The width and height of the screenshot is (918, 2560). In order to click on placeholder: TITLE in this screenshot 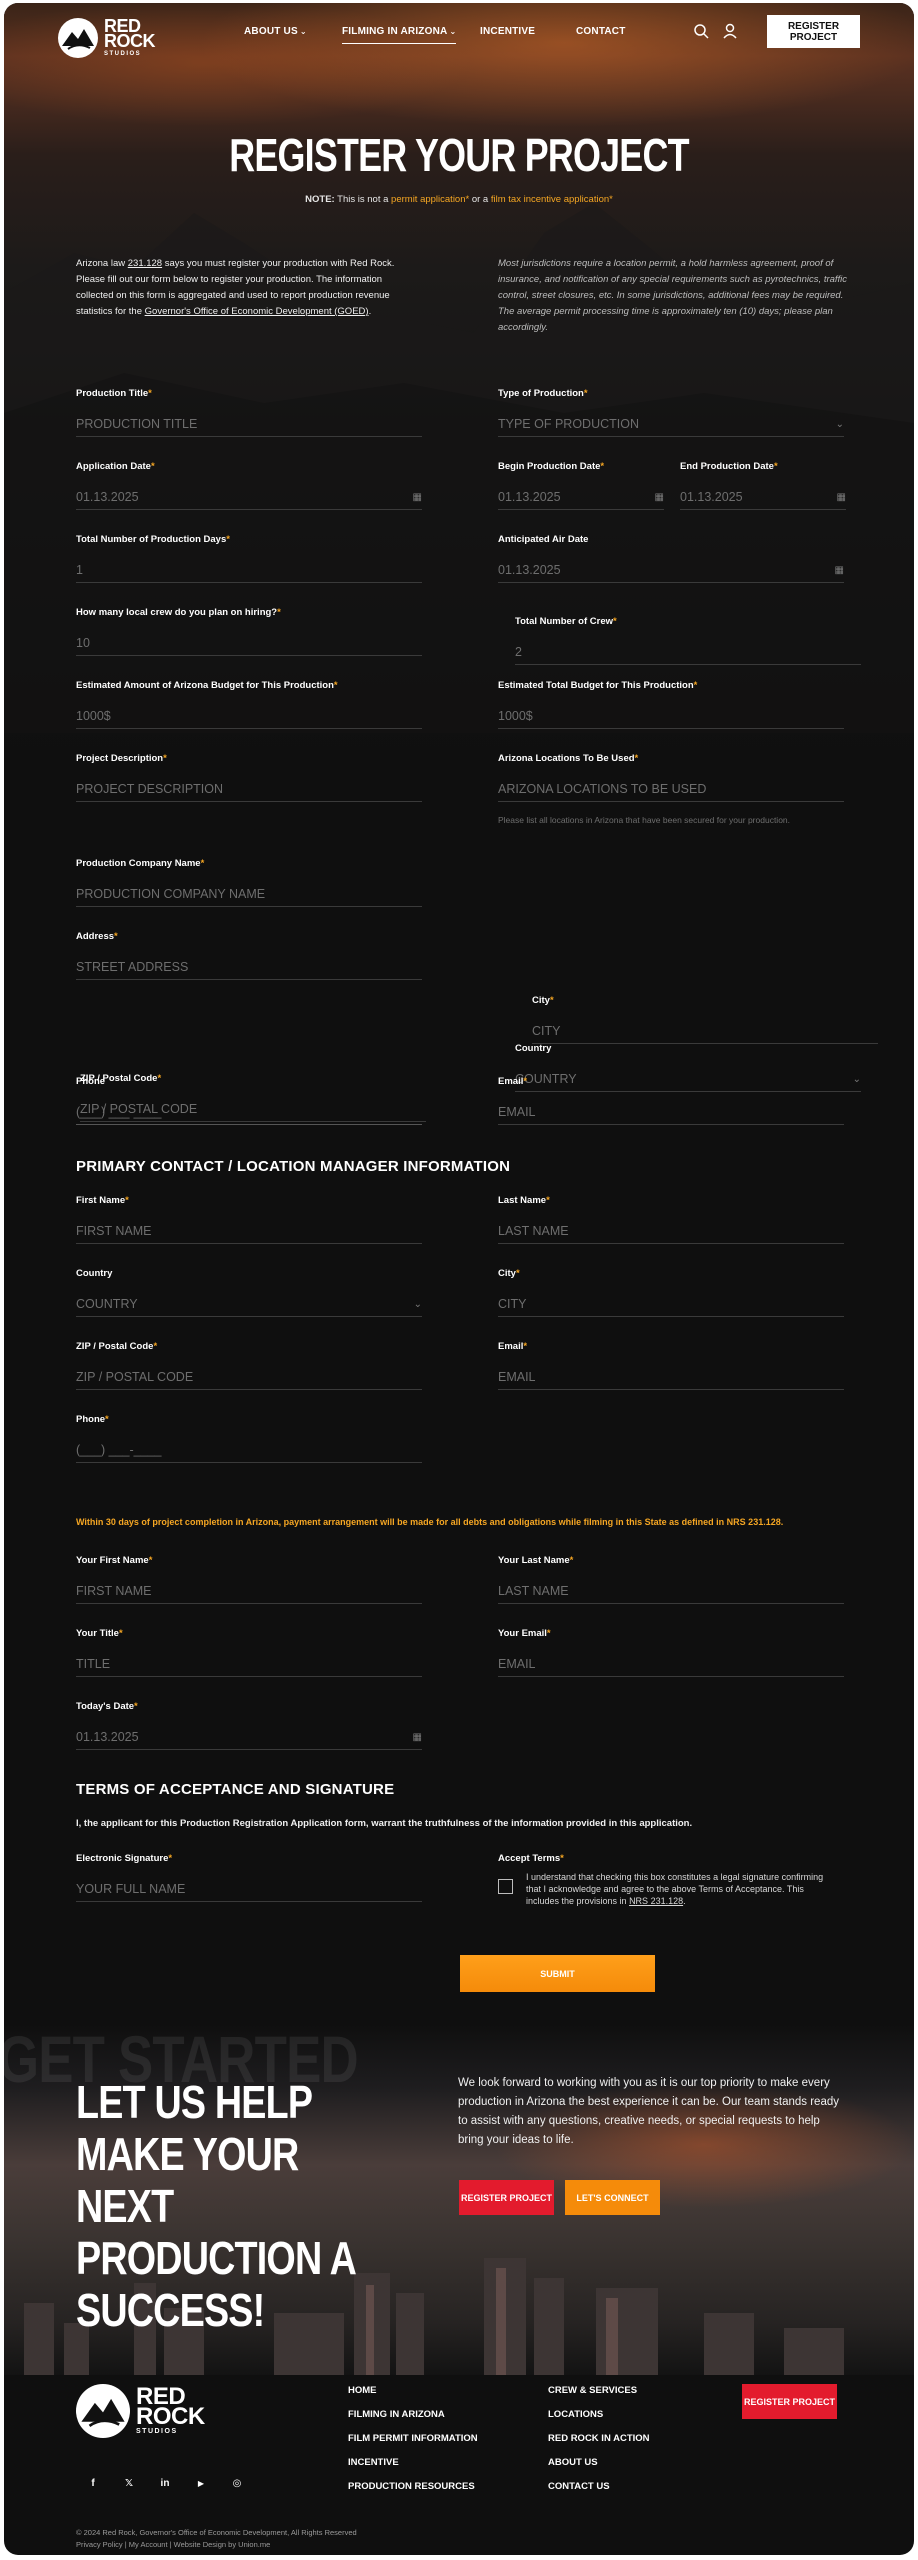, I will do `click(93, 1664)`.